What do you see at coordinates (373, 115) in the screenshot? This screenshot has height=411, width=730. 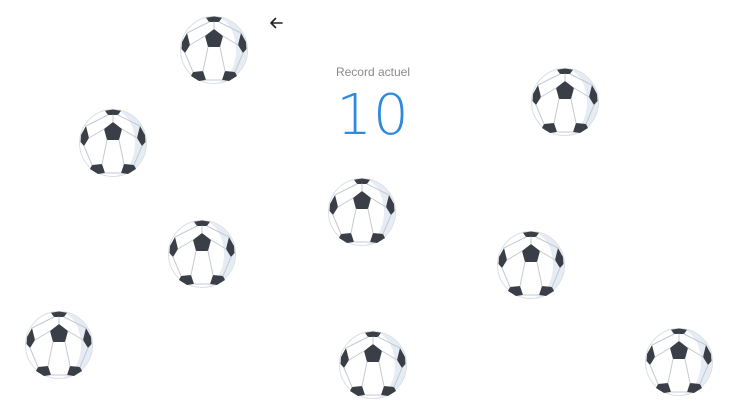 I see `record-value: 10` at bounding box center [373, 115].